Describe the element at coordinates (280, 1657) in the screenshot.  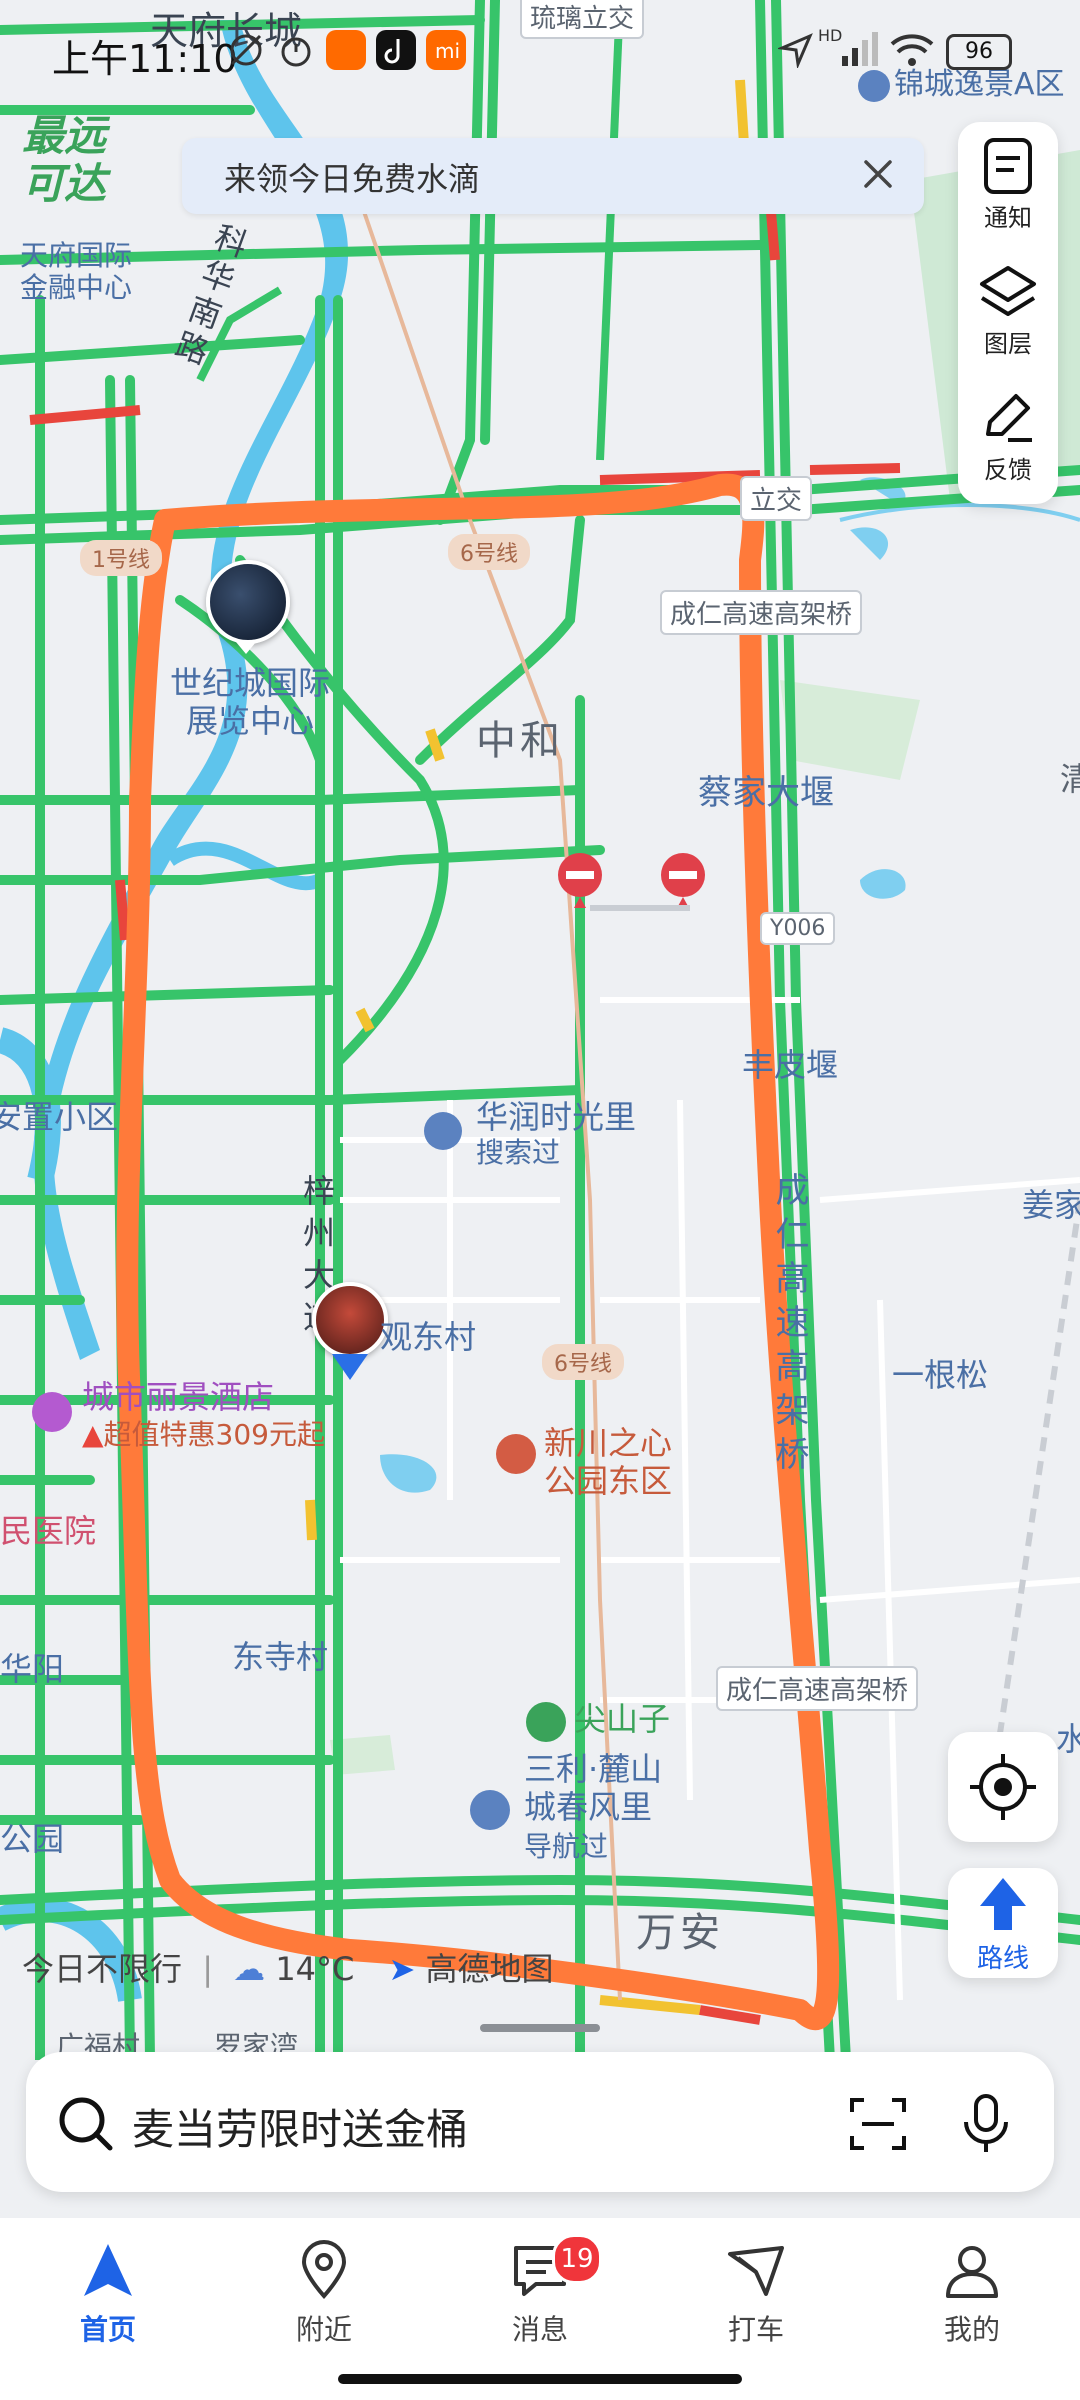
I see `label-dongsi-cun: 东寺村` at that location.